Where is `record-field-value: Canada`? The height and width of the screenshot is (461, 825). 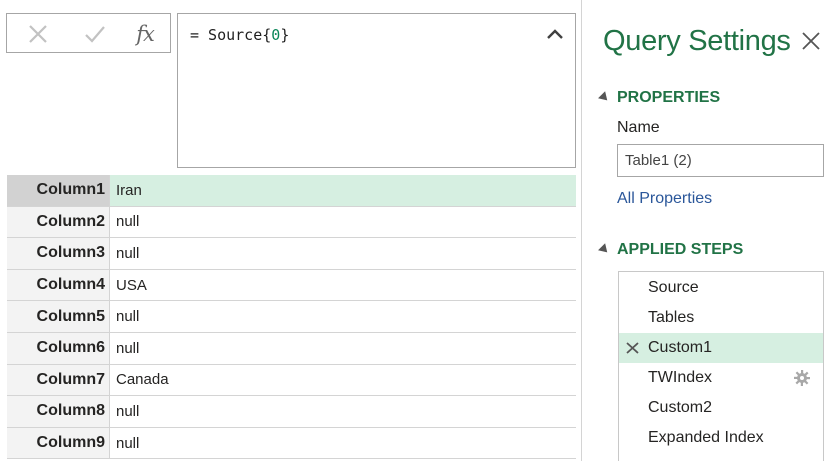
record-field-value: Canada is located at coordinates (343, 380).